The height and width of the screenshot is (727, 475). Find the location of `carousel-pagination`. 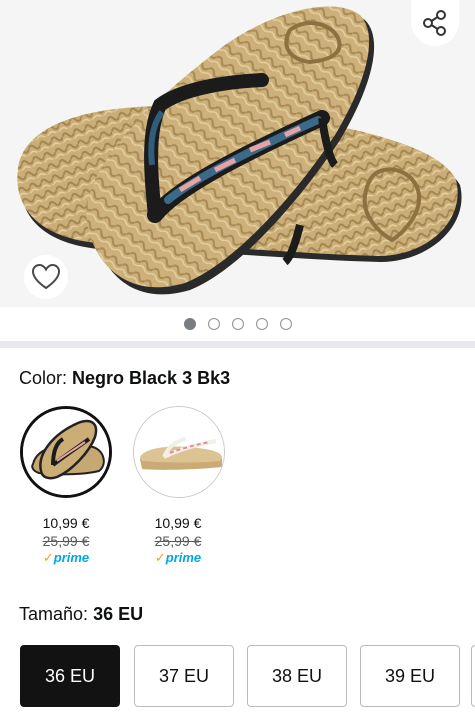

carousel-pagination is located at coordinates (237, 324).